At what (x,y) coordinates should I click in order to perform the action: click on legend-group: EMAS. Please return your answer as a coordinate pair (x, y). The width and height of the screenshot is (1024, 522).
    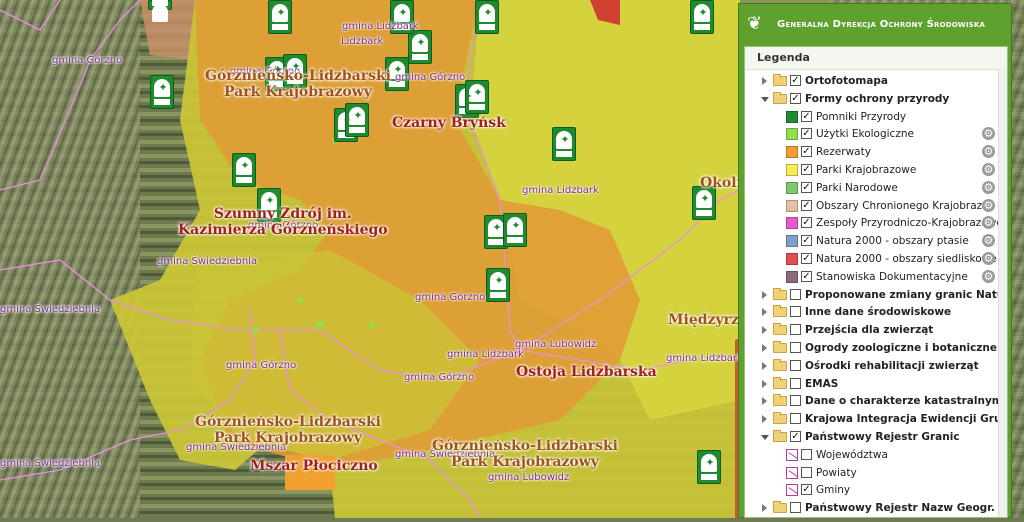
    Looking at the image, I should click on (872, 384).